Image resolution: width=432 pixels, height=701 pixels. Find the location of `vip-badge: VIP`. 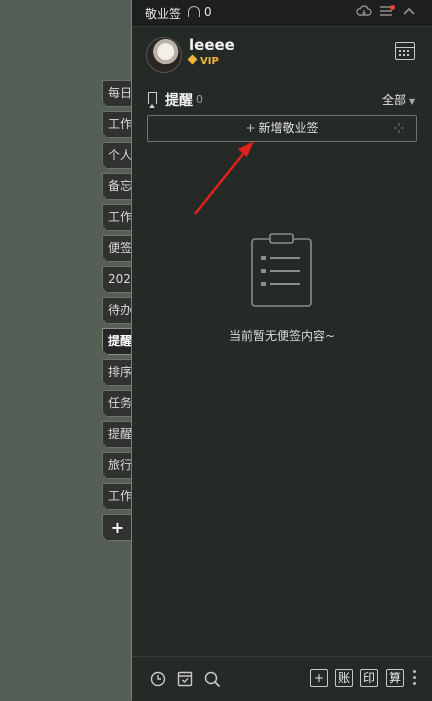

vip-badge: VIP is located at coordinates (203, 60).